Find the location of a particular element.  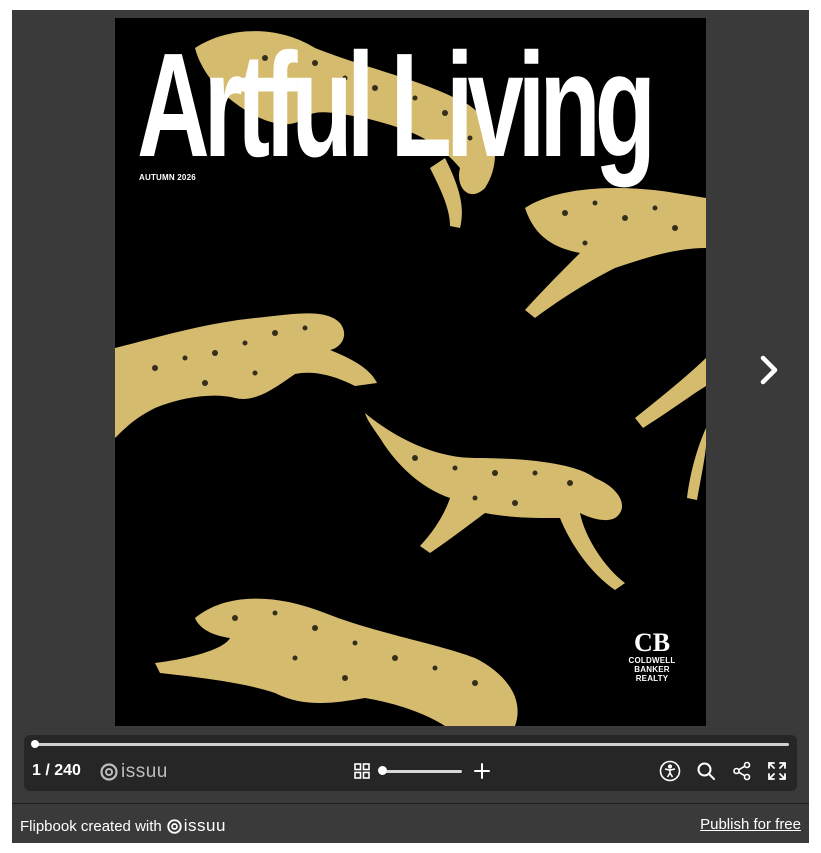

zoom-handle is located at coordinates (382, 770).